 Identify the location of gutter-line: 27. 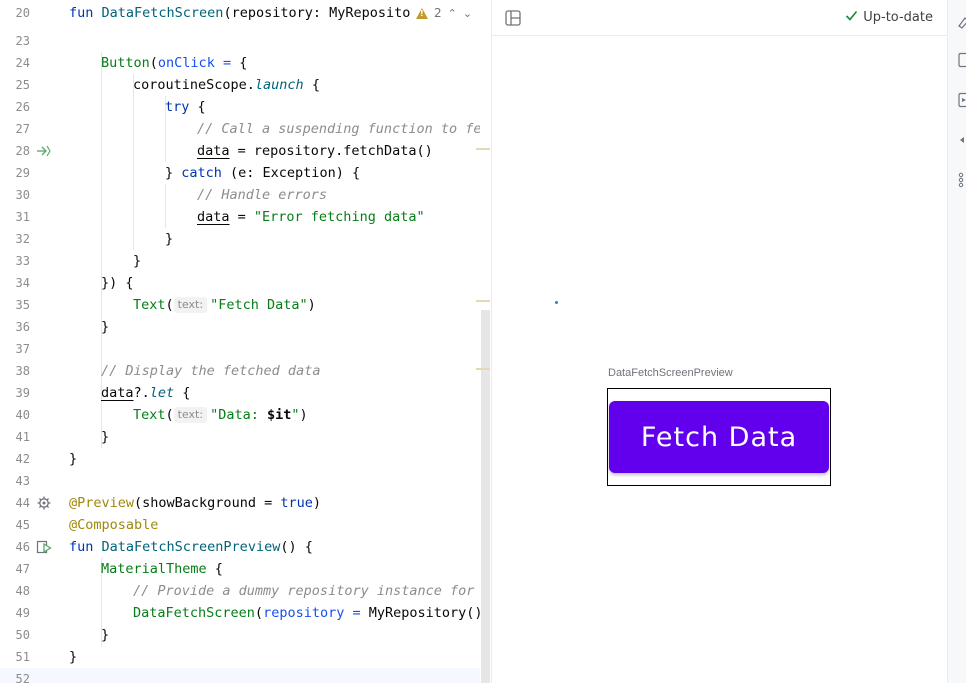
(33, 129).